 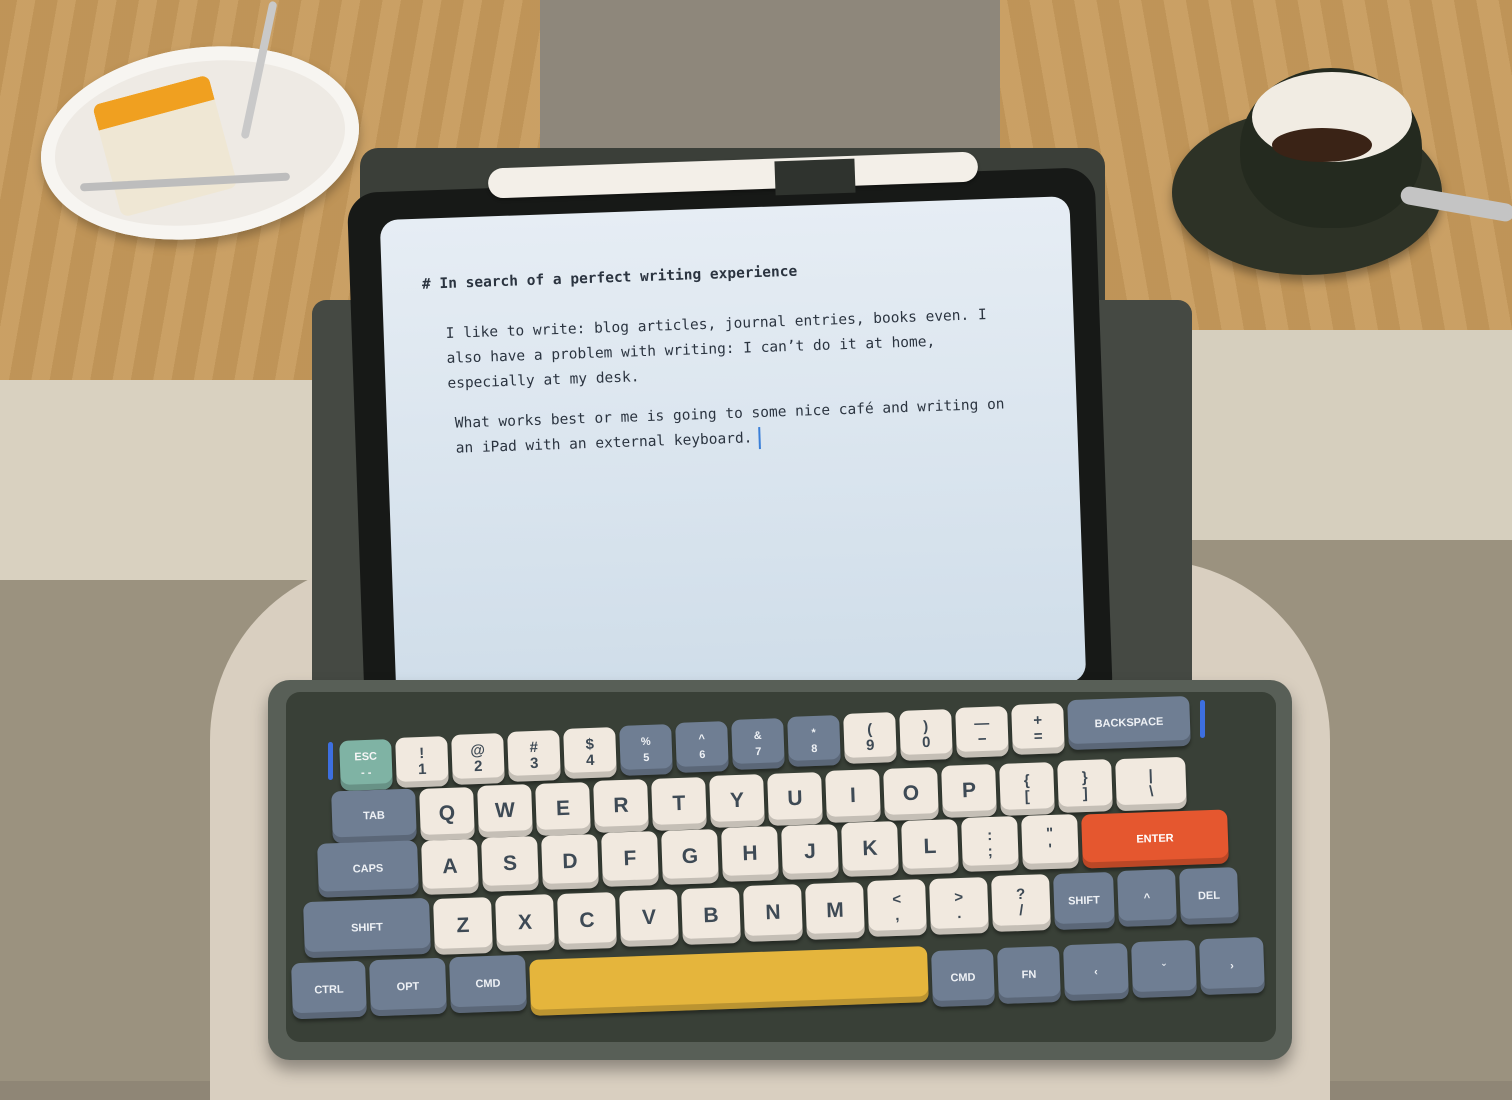 What do you see at coordinates (835, 910) in the screenshot?
I see `key-m: M` at bounding box center [835, 910].